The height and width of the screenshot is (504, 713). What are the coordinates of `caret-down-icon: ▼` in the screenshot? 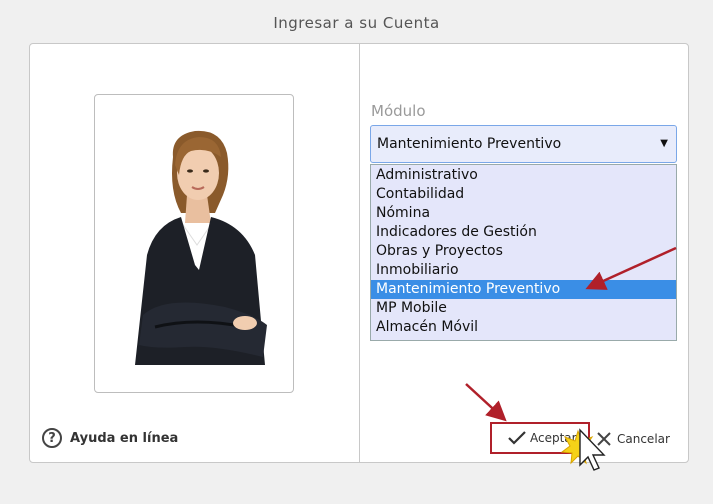 It's located at (664, 143).